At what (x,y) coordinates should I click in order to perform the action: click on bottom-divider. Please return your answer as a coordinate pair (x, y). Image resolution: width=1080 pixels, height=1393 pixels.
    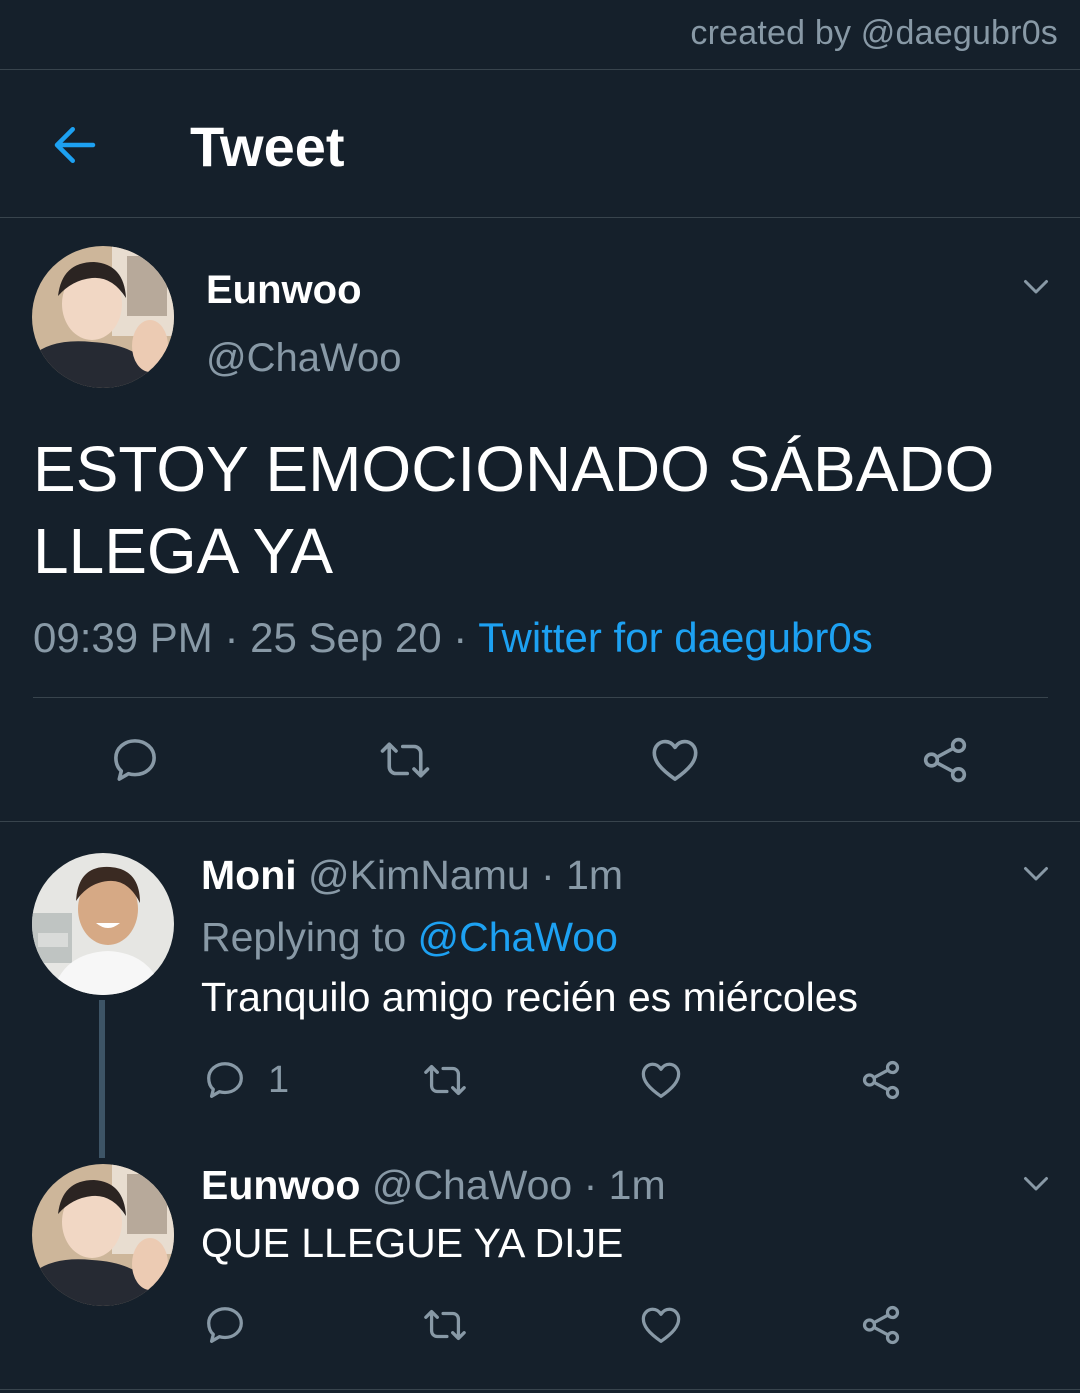
    Looking at the image, I should click on (540, 1389).